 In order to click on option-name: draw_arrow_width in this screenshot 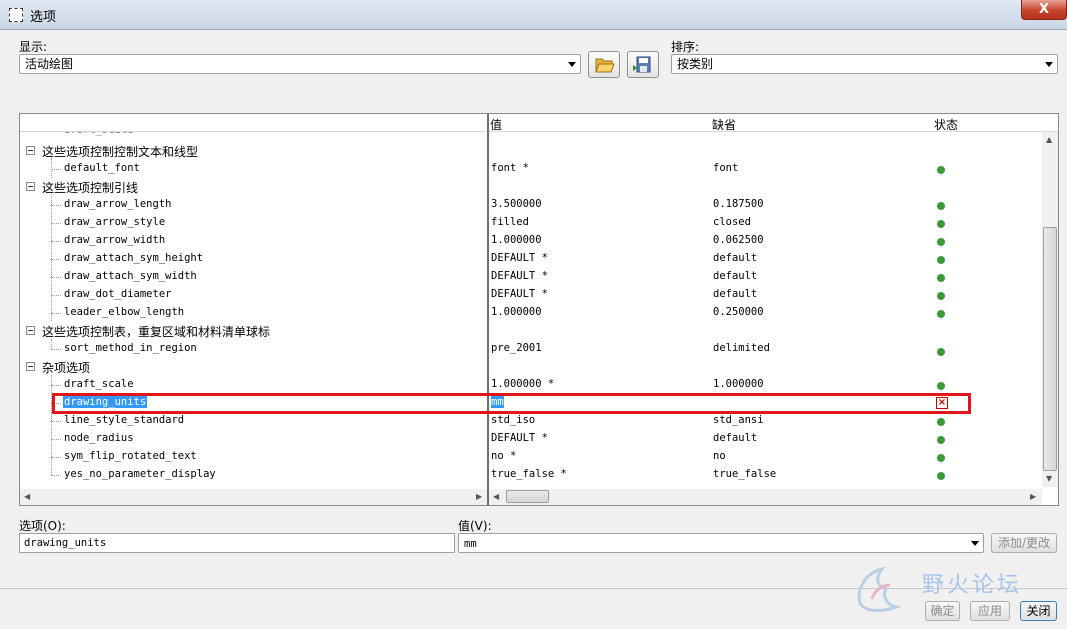, I will do `click(115, 240)`.